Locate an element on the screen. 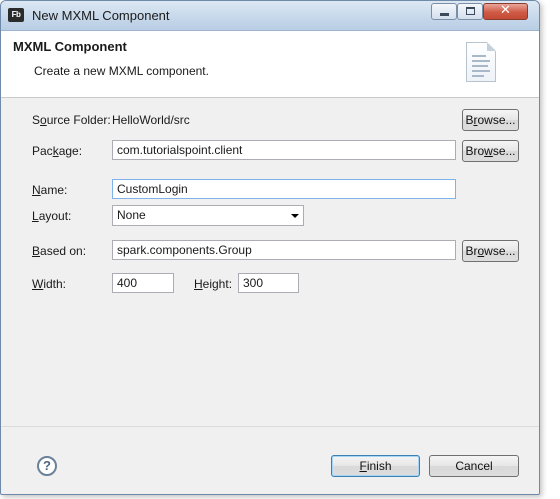 Image resolution: width=560 pixels, height=499 pixels. close-icon: ✕ is located at coordinates (505, 10).